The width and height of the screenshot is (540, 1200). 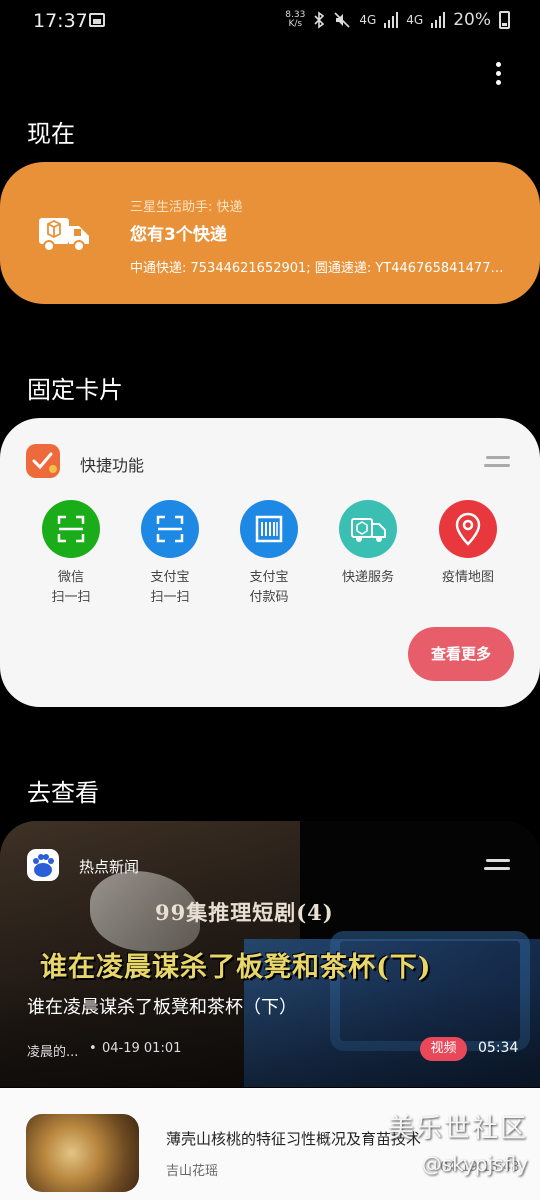 I want to click on barcode-icon, so click(x=269, y=529).